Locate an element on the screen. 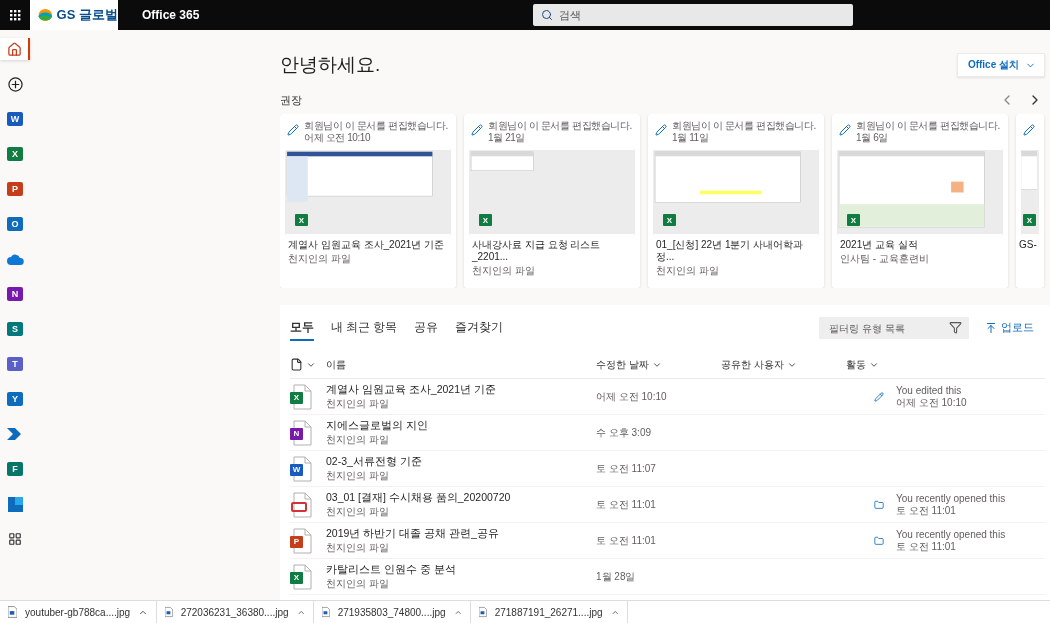 The height and width of the screenshot is (623, 1050). app-icon: S is located at coordinates (15, 329).